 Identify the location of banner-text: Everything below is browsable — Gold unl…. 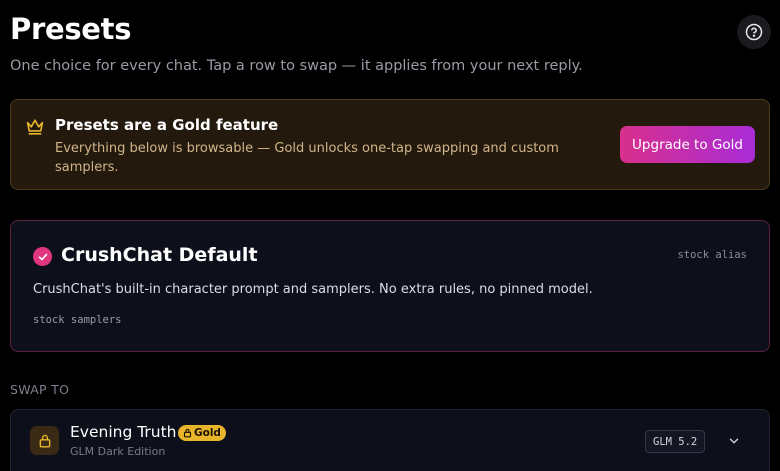
(307, 158).